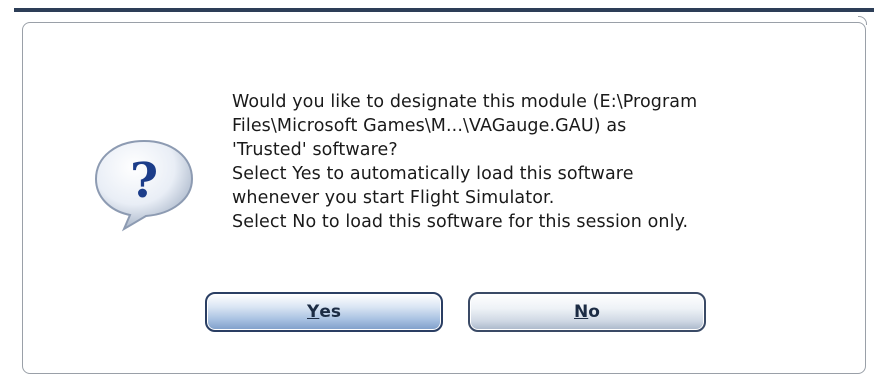 The width and height of the screenshot is (877, 385). What do you see at coordinates (330, 312) in the screenshot?
I see `yes-label-rest: es` at bounding box center [330, 312].